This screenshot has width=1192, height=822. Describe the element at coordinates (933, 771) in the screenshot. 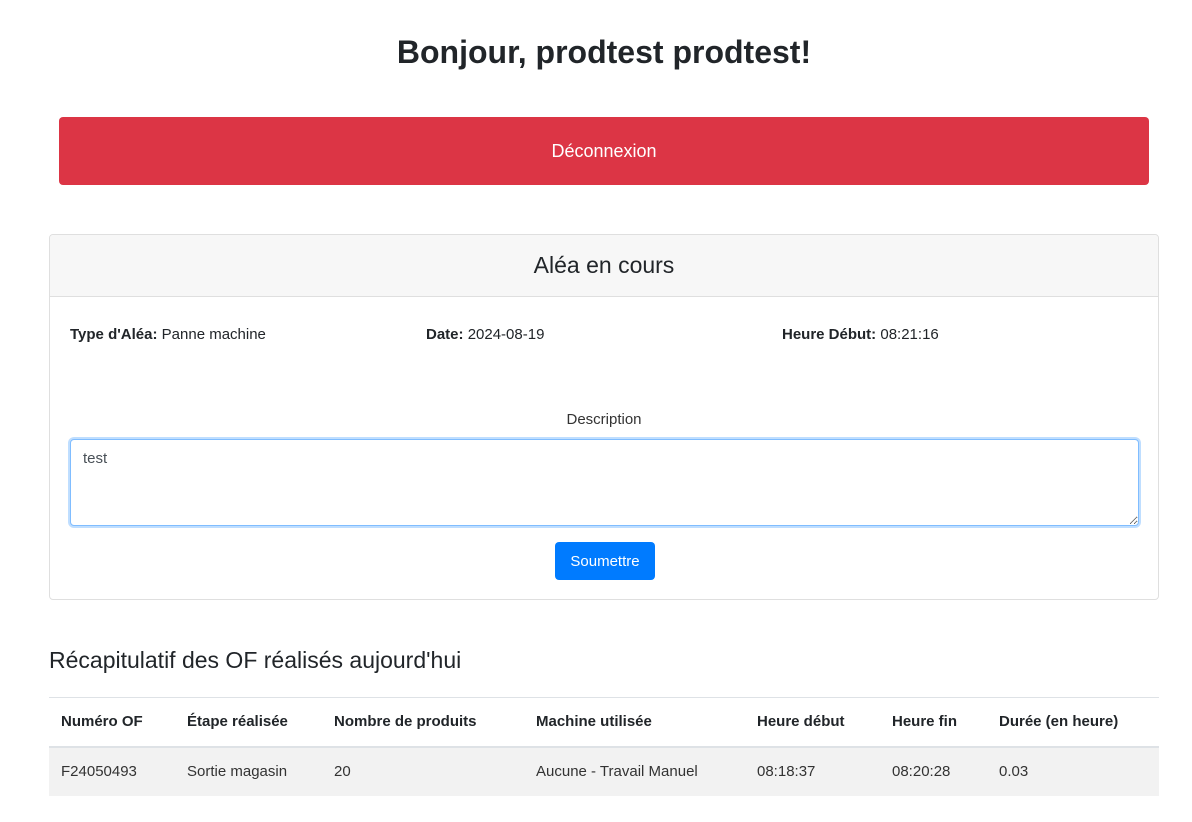

I see `cell-end-time: 08:20:28` at that location.